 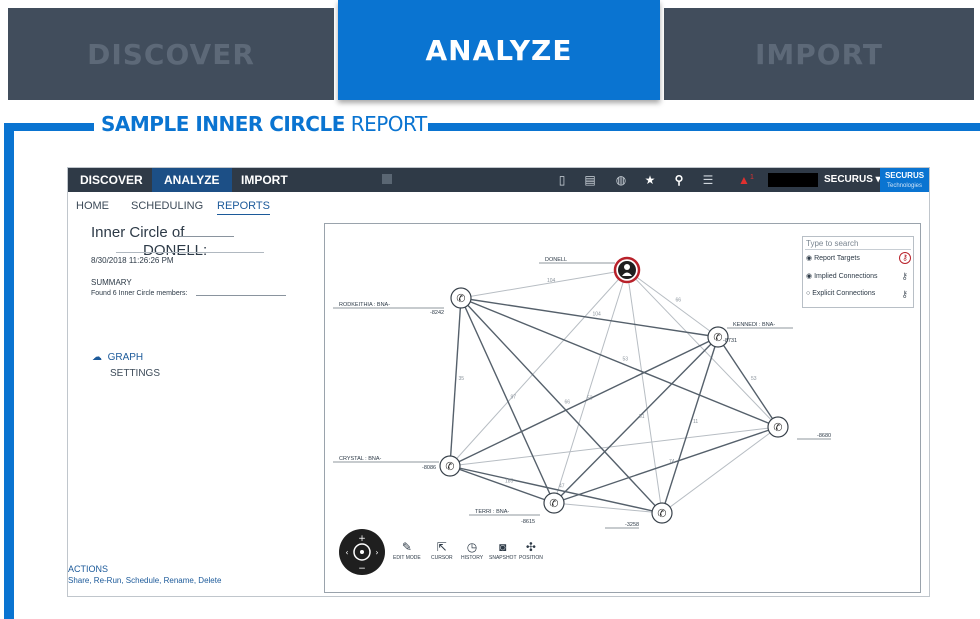 What do you see at coordinates (450, 466) in the screenshot?
I see `graph-node-crystal: ✆` at bounding box center [450, 466].